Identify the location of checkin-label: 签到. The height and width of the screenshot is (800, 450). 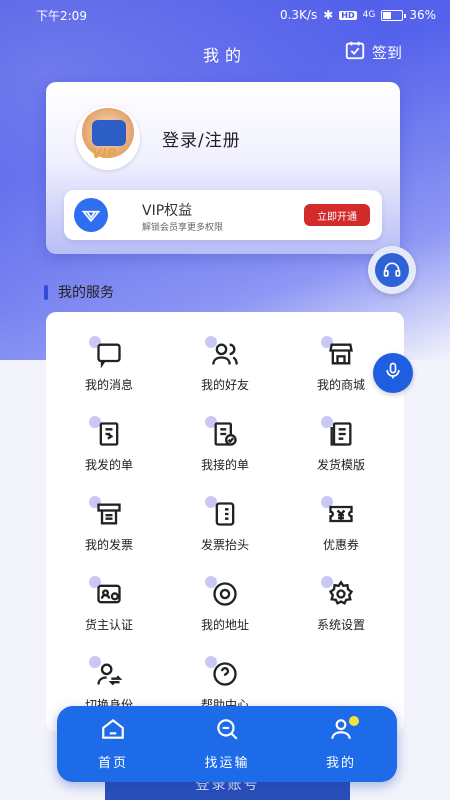
(386, 52).